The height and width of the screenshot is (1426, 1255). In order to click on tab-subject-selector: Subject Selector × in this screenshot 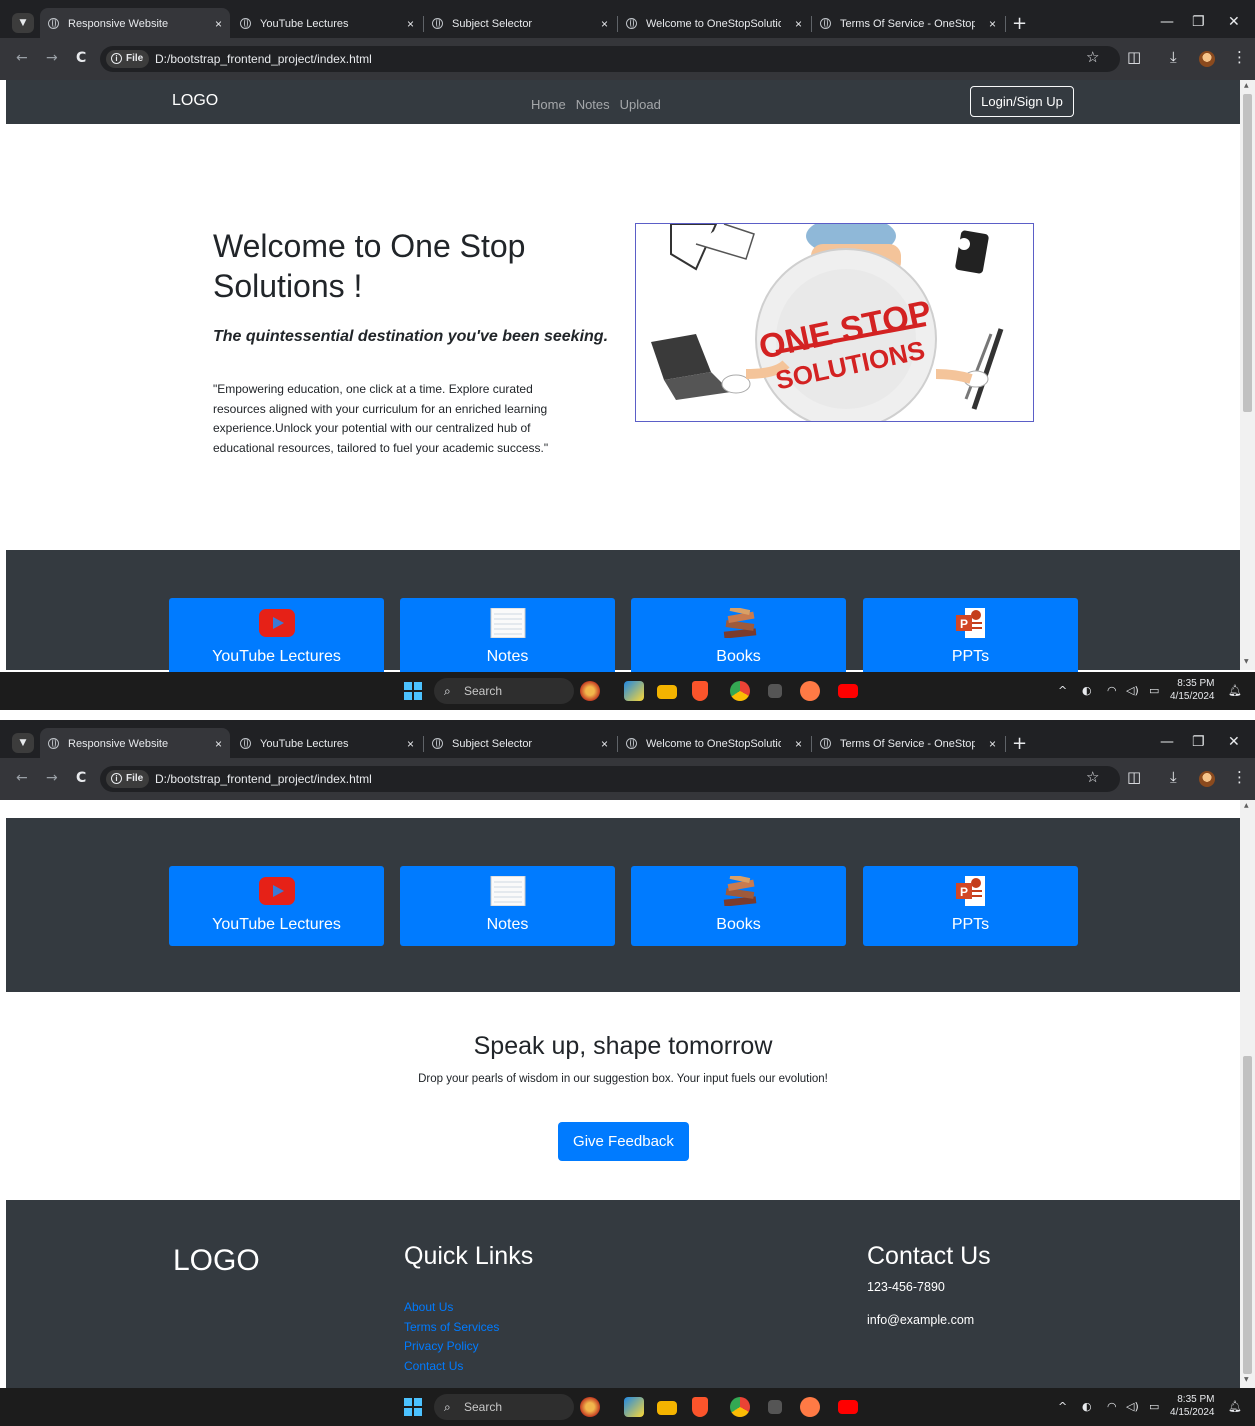, I will do `click(520, 744)`.